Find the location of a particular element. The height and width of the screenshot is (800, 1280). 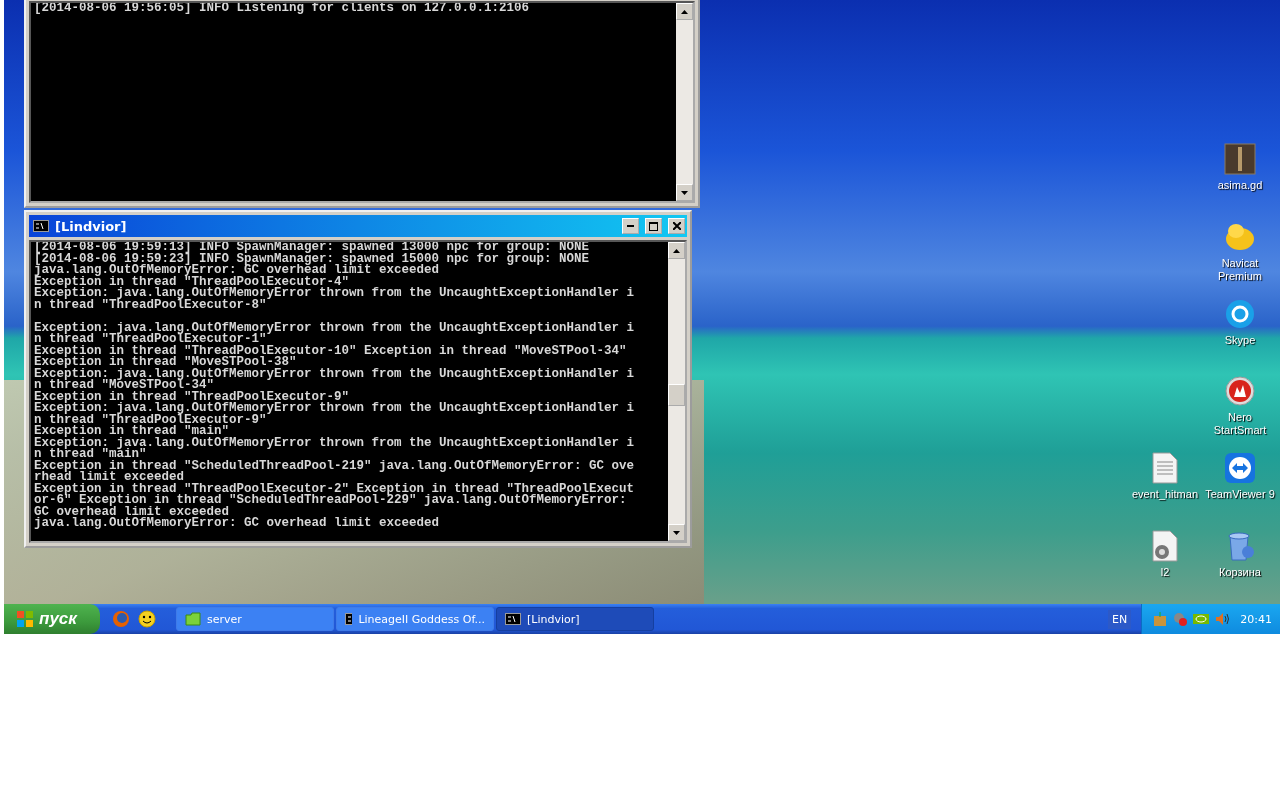

smiley-icon is located at coordinates (147, 619).